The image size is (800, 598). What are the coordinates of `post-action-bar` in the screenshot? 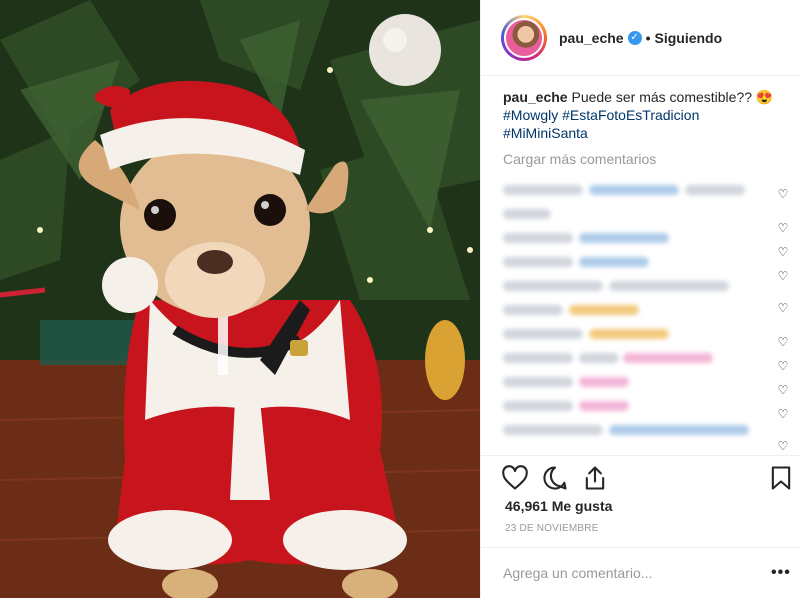 It's located at (640, 477).